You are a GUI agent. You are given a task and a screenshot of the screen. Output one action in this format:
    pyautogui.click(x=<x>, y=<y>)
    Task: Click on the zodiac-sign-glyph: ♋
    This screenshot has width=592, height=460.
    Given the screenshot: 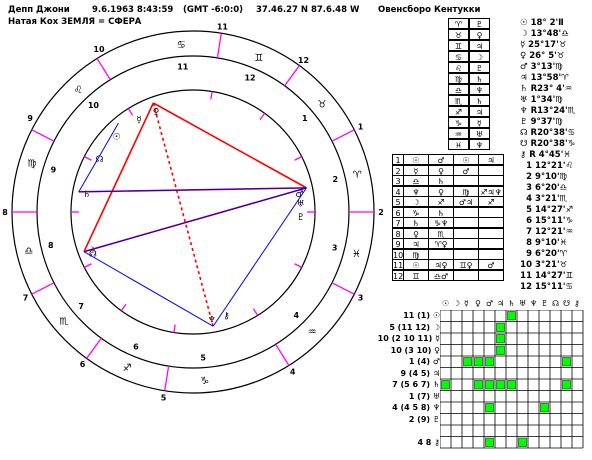 What is the action you would take?
    pyautogui.click(x=181, y=45)
    